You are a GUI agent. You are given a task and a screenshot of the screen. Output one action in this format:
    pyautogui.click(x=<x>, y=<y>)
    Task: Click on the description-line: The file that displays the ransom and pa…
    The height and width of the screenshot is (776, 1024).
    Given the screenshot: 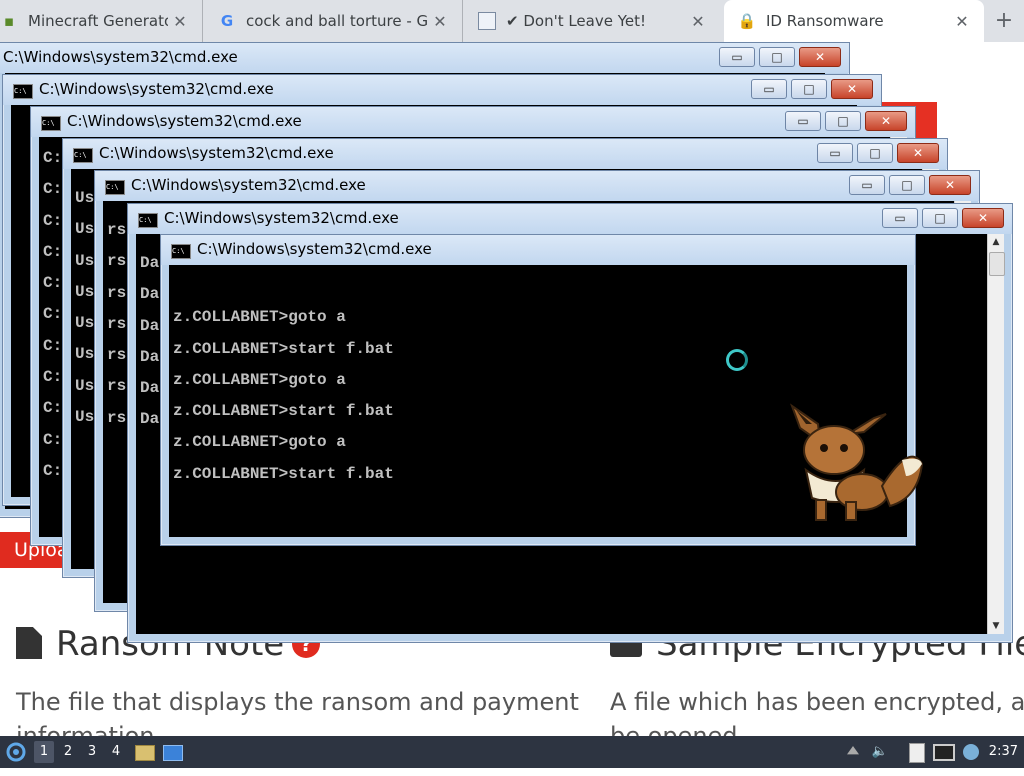 What is the action you would take?
    pyautogui.click(x=297, y=702)
    